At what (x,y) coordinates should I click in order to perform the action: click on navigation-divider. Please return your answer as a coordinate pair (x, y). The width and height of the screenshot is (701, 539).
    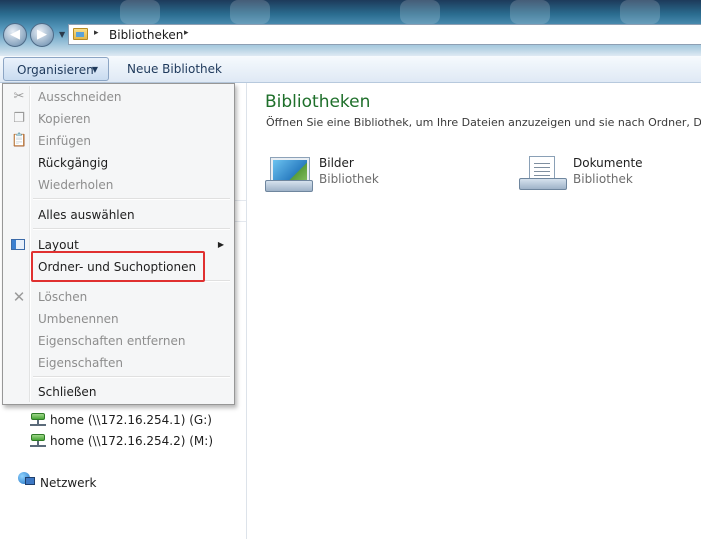
    Looking at the image, I should click on (240, 211).